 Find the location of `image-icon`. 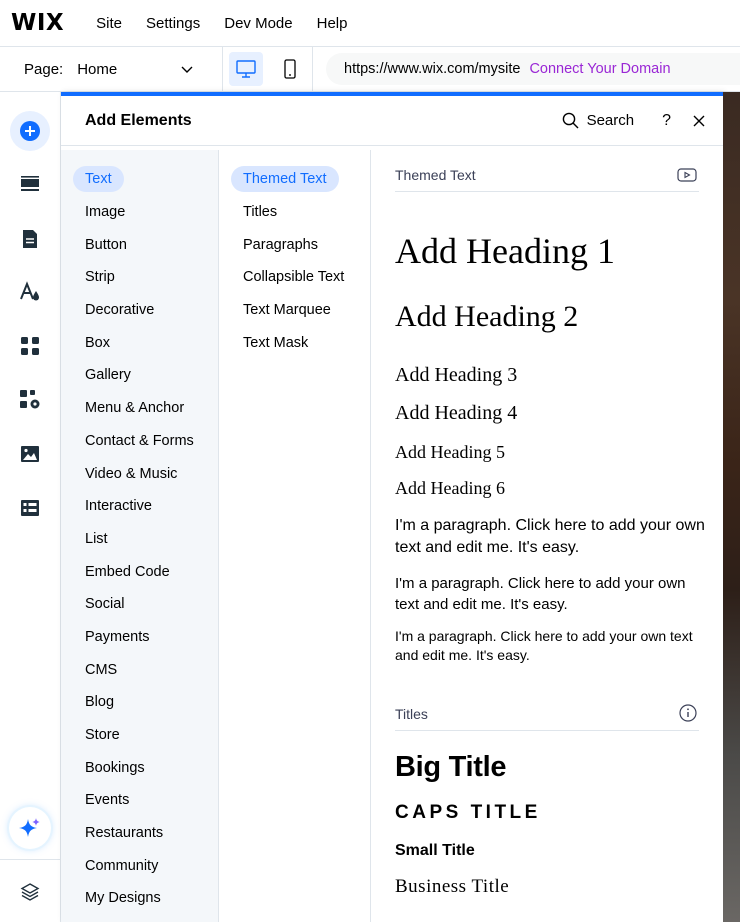

image-icon is located at coordinates (30, 454).